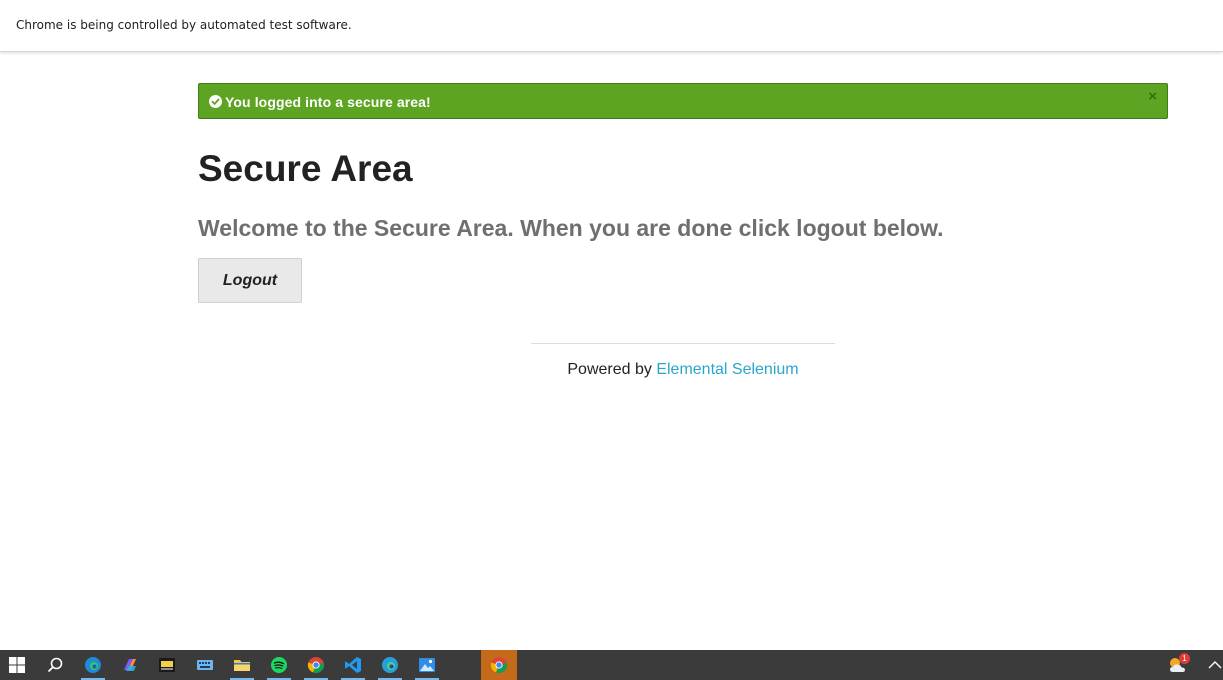 Image resolution: width=1223 pixels, height=680 pixels. I want to click on logout-button: Logout, so click(250, 280).